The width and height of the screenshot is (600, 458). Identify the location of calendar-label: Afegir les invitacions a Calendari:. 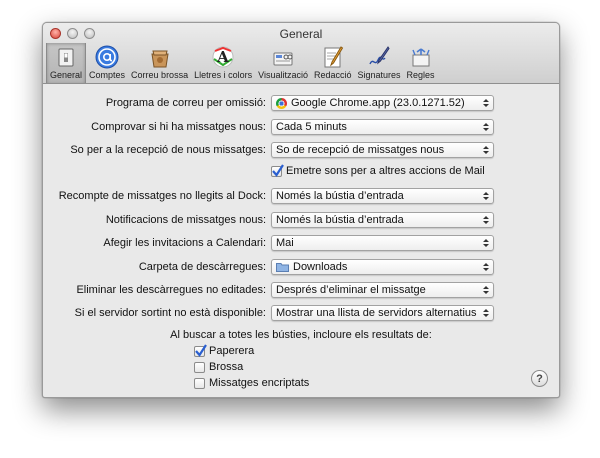
(184, 243).